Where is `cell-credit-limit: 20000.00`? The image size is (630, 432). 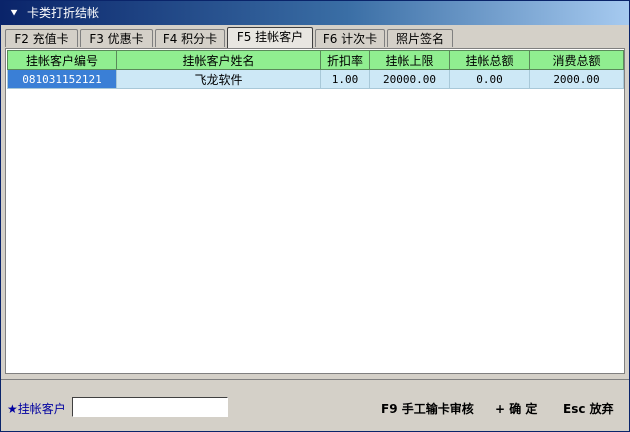 cell-credit-limit: 20000.00 is located at coordinates (409, 79).